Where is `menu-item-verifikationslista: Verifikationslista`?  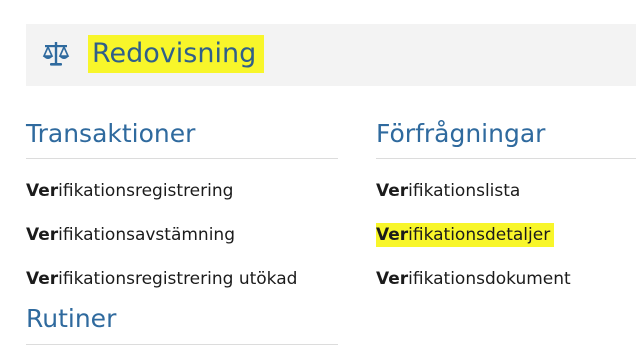
menu-item-verifikationslista: Verifikationslista is located at coordinates (506, 191).